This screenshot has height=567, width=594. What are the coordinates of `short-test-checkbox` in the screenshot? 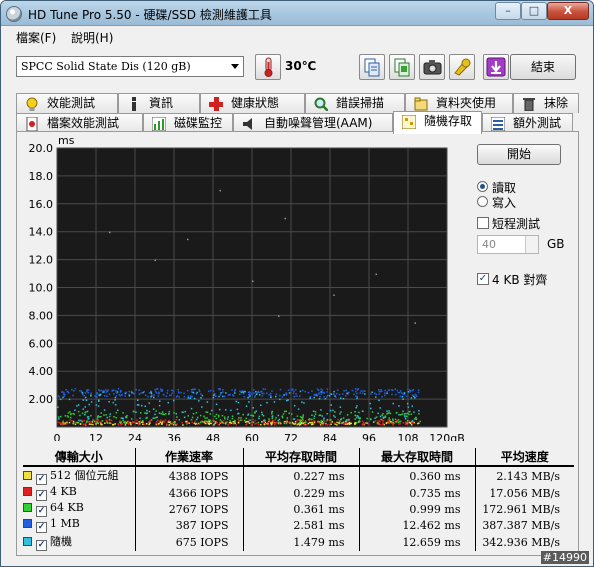 It's located at (483, 223).